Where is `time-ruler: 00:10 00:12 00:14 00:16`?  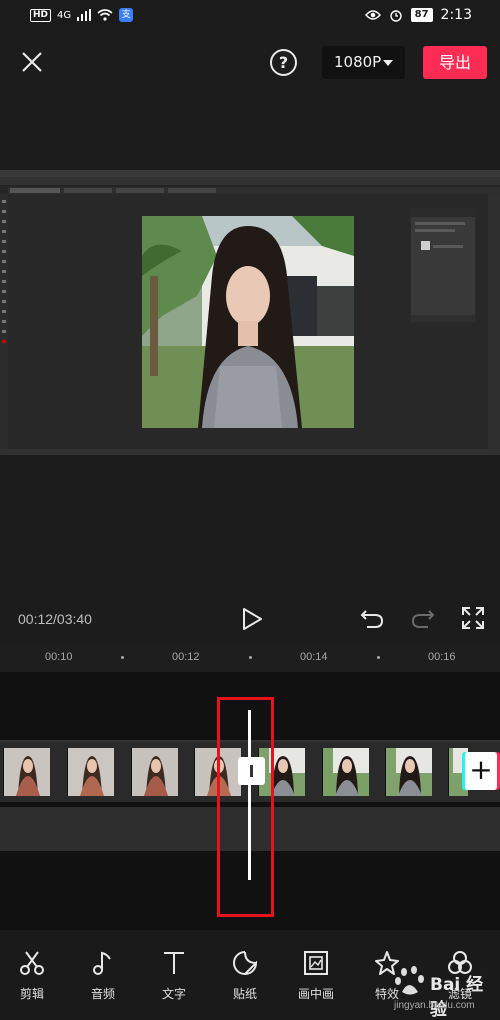 time-ruler: 00:10 00:12 00:14 00:16 is located at coordinates (250, 658).